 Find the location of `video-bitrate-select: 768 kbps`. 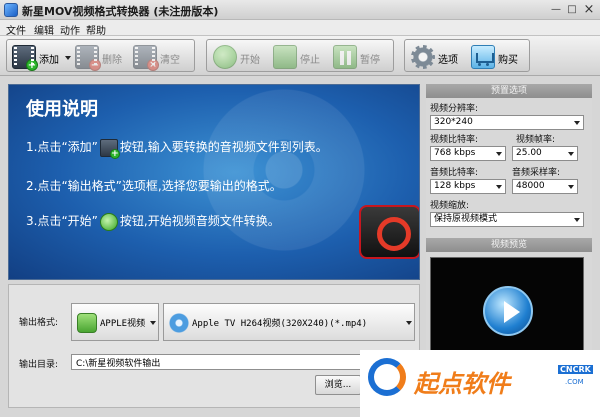

video-bitrate-select: 768 kbps is located at coordinates (468, 153).